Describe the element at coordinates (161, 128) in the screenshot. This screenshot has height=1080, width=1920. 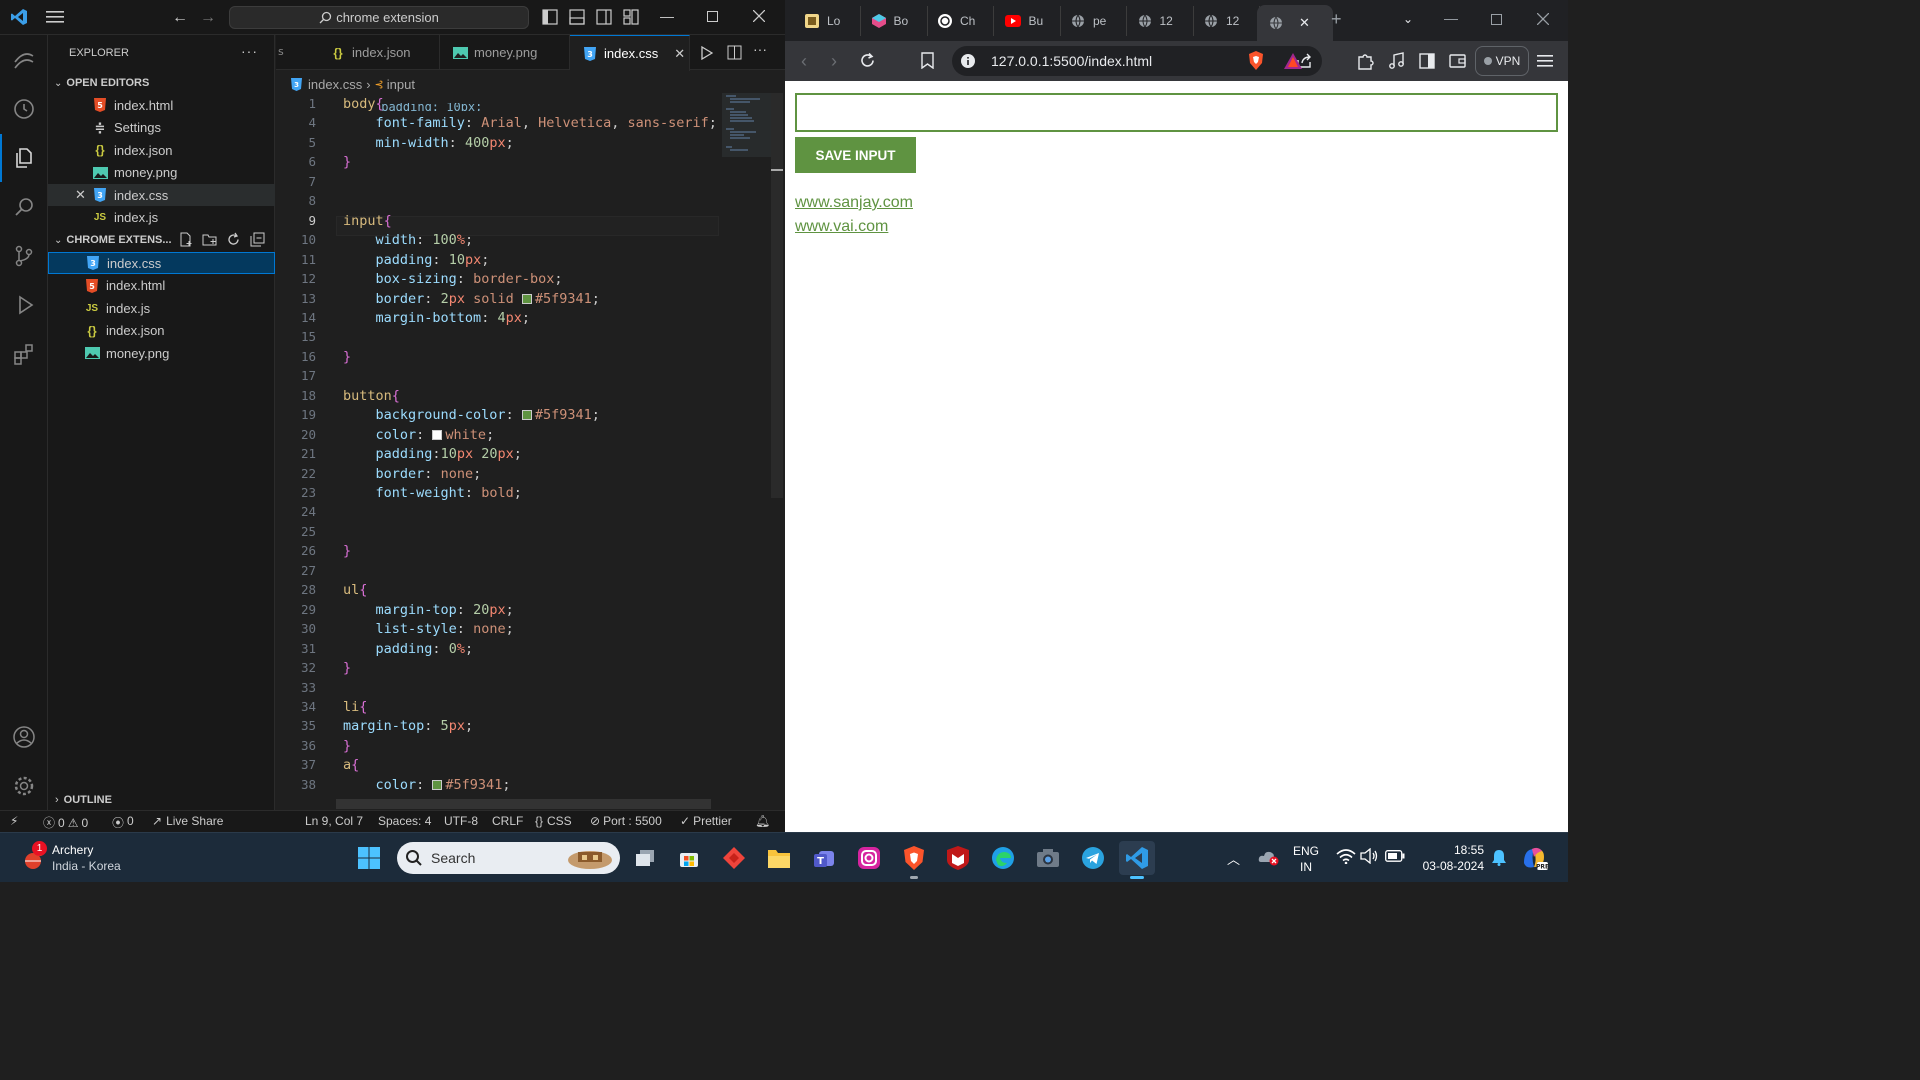
I see `open-editor-item: ≑ Settings` at that location.